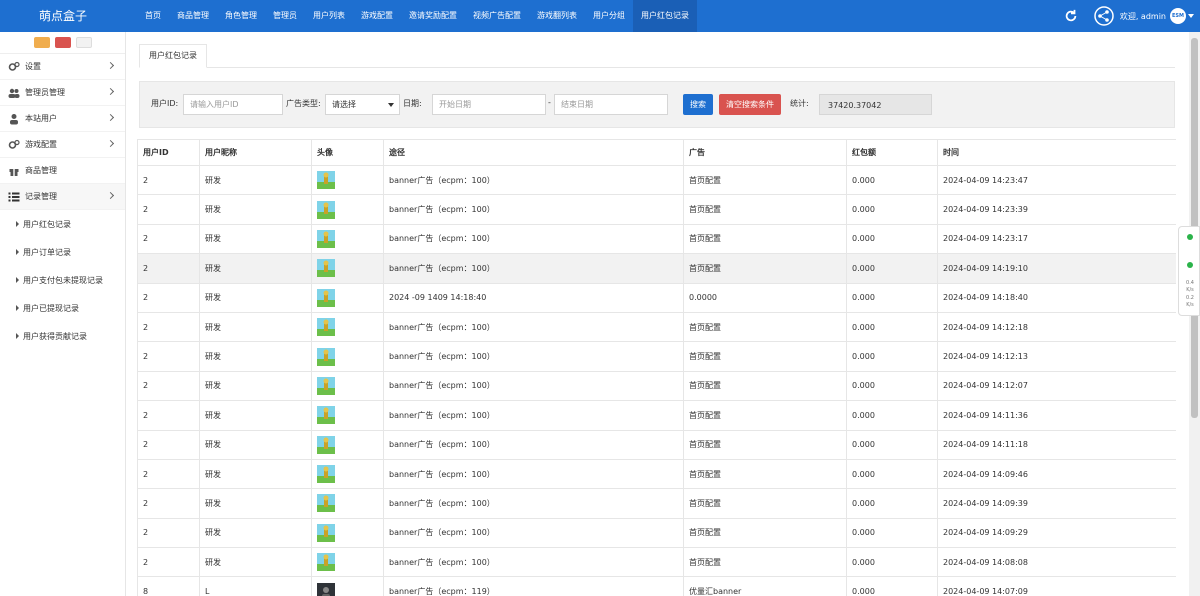 This screenshot has height=596, width=1200. What do you see at coordinates (233, 104) in the screenshot?
I see `uid-input: 请输入用户ID` at bounding box center [233, 104].